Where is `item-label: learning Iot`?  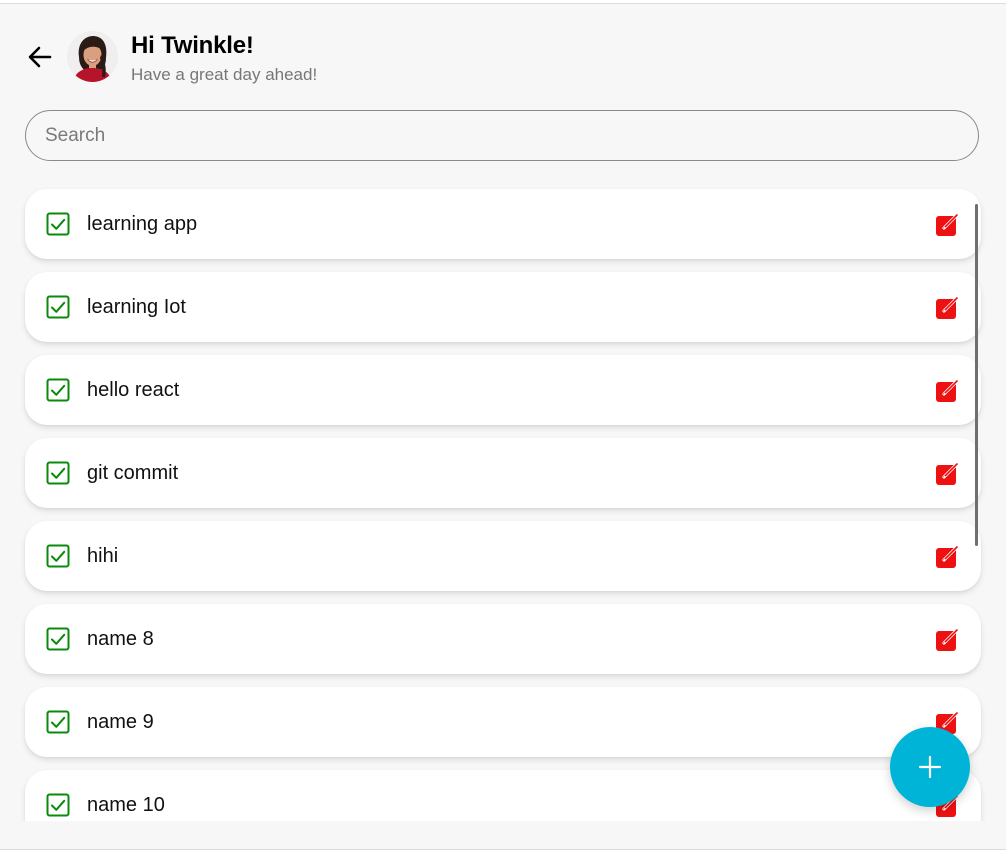 item-label: learning Iot is located at coordinates (136, 307).